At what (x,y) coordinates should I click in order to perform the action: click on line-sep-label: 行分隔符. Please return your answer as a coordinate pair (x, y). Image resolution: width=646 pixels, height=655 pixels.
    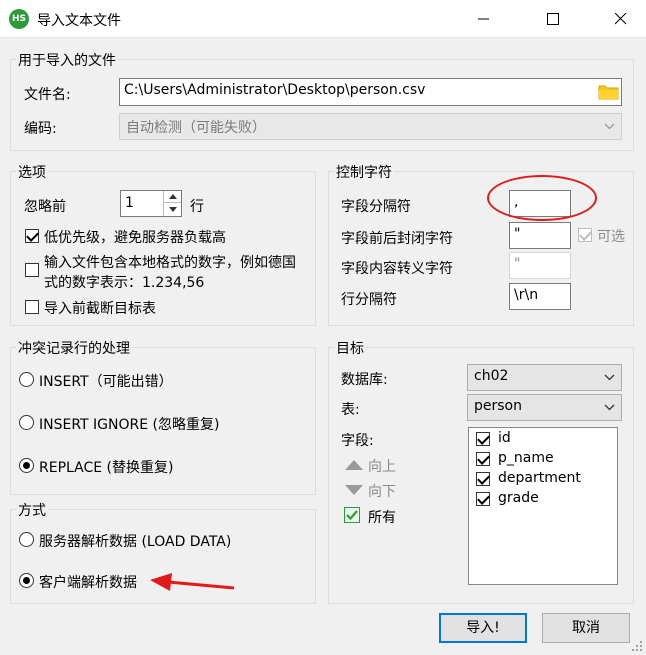
    Looking at the image, I should click on (369, 300).